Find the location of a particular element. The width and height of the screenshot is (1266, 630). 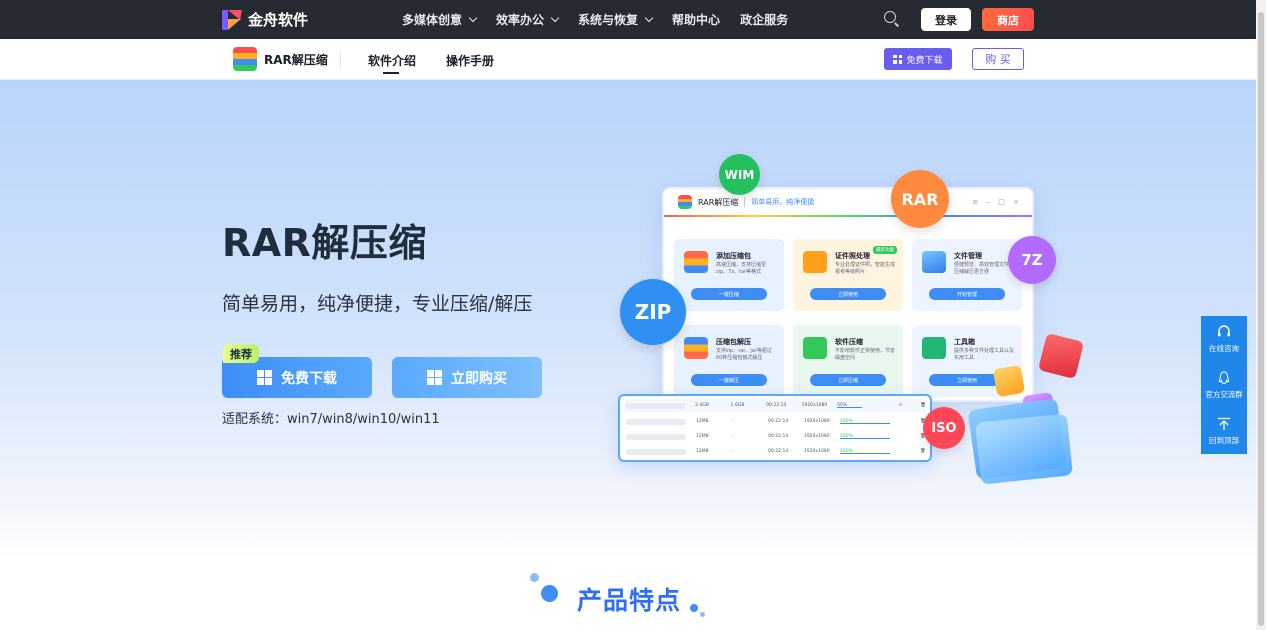

menu-label: 帮助中心 is located at coordinates (696, 20).